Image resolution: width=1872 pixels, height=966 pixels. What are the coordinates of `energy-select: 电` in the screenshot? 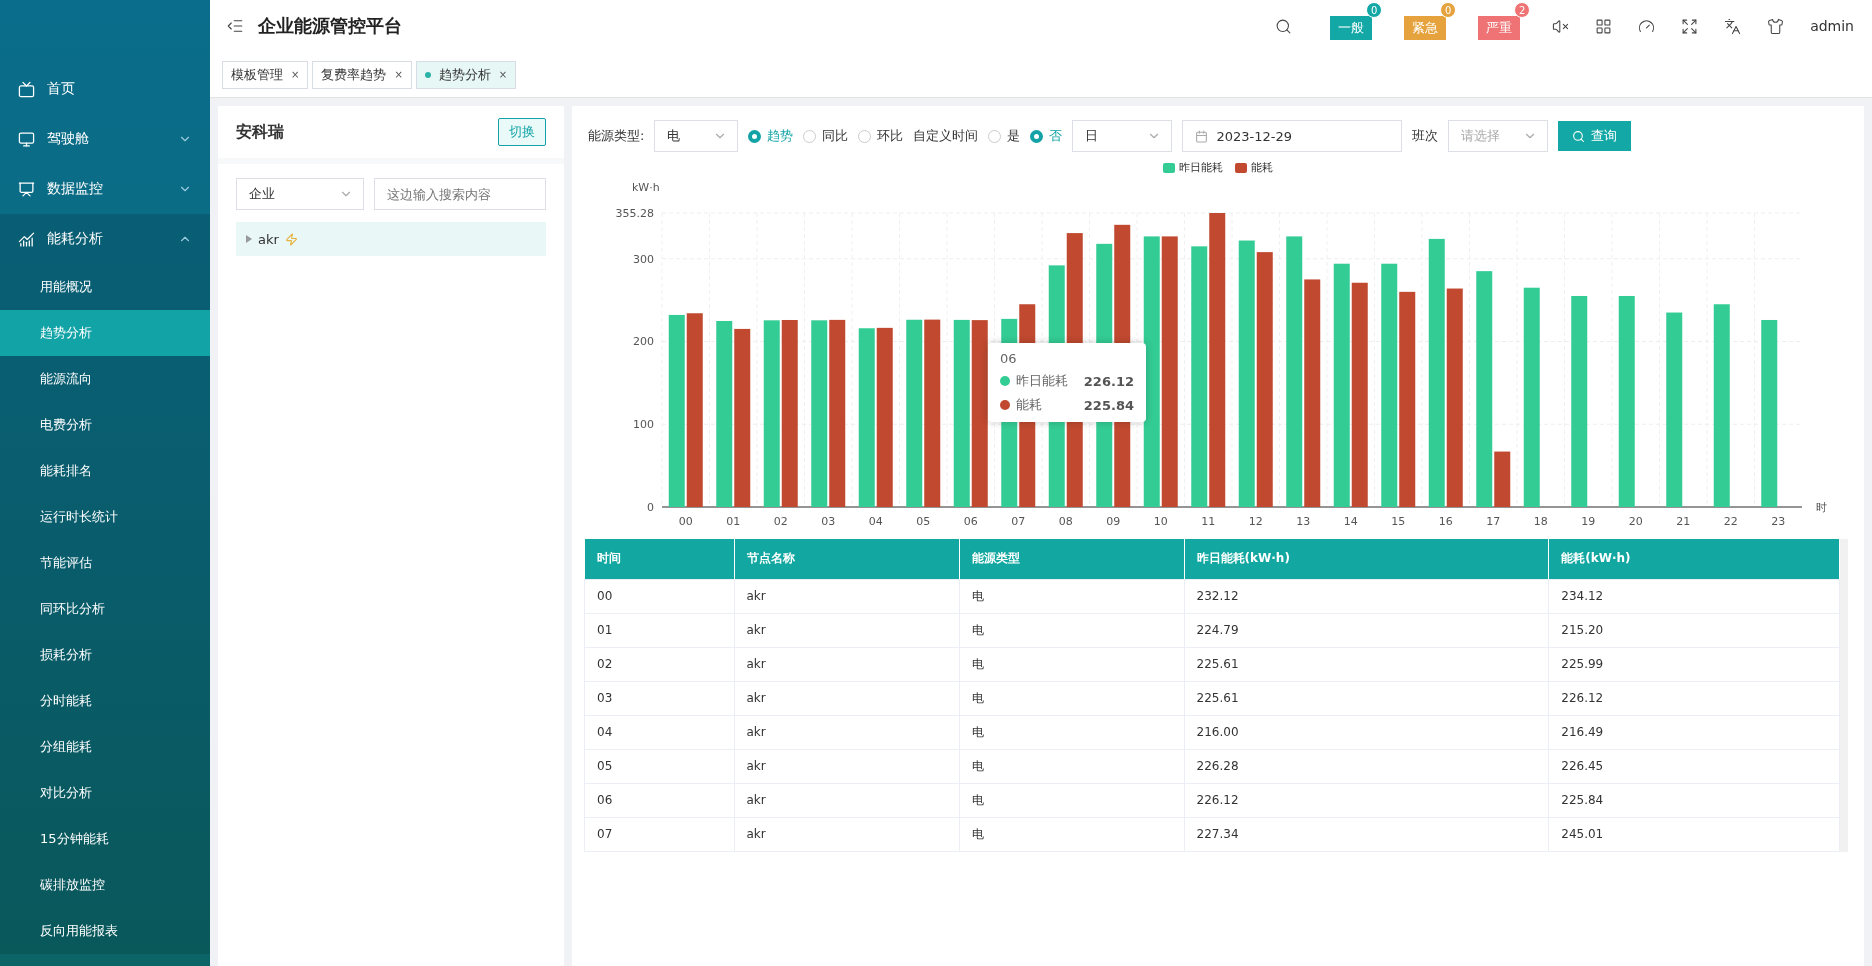 It's located at (696, 136).